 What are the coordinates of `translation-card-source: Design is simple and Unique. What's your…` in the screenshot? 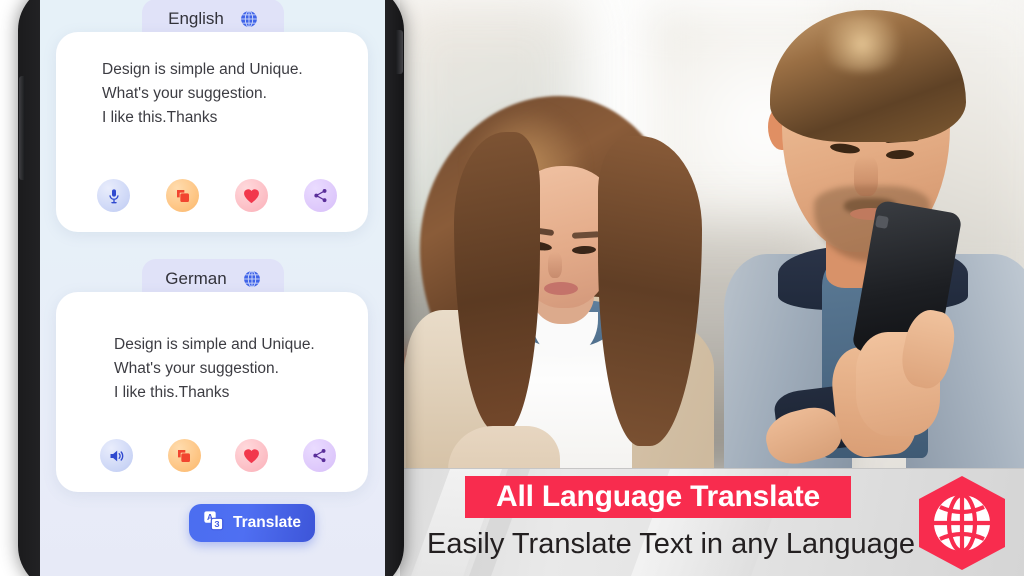 It's located at (212, 132).